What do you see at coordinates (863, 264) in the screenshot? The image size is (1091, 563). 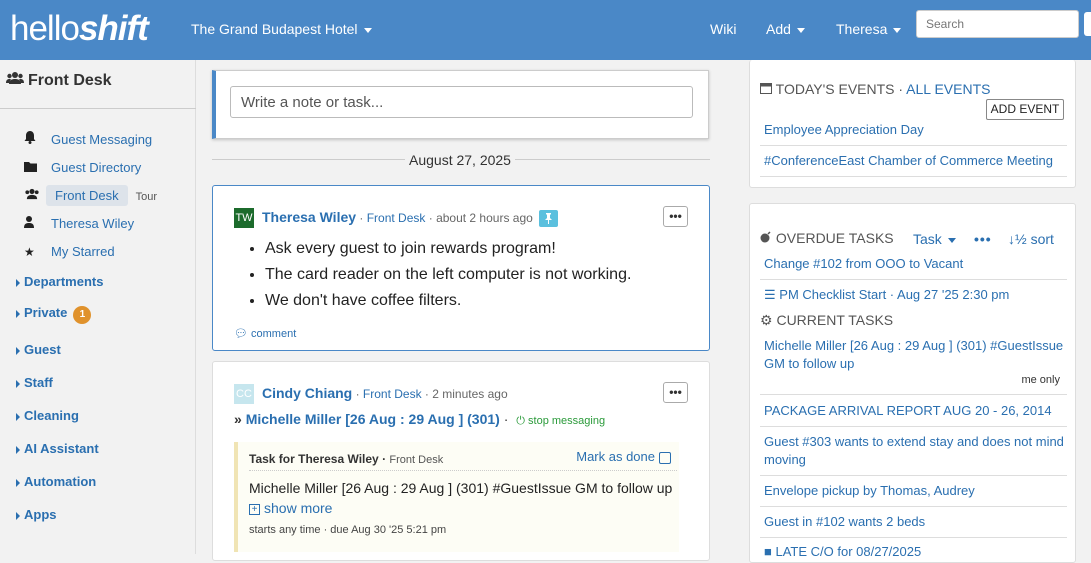 I see `overdue-task-item: Change #102 from OOO to Vacant` at bounding box center [863, 264].